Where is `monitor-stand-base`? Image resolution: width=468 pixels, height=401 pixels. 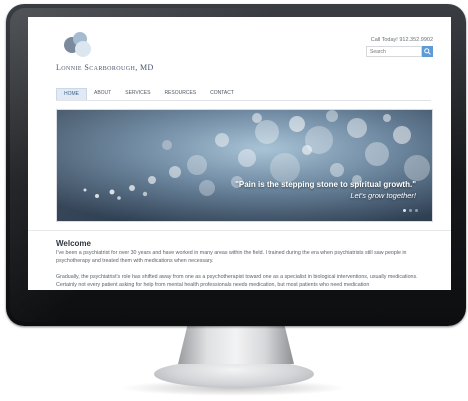
monitor-stand-base is located at coordinates (234, 374).